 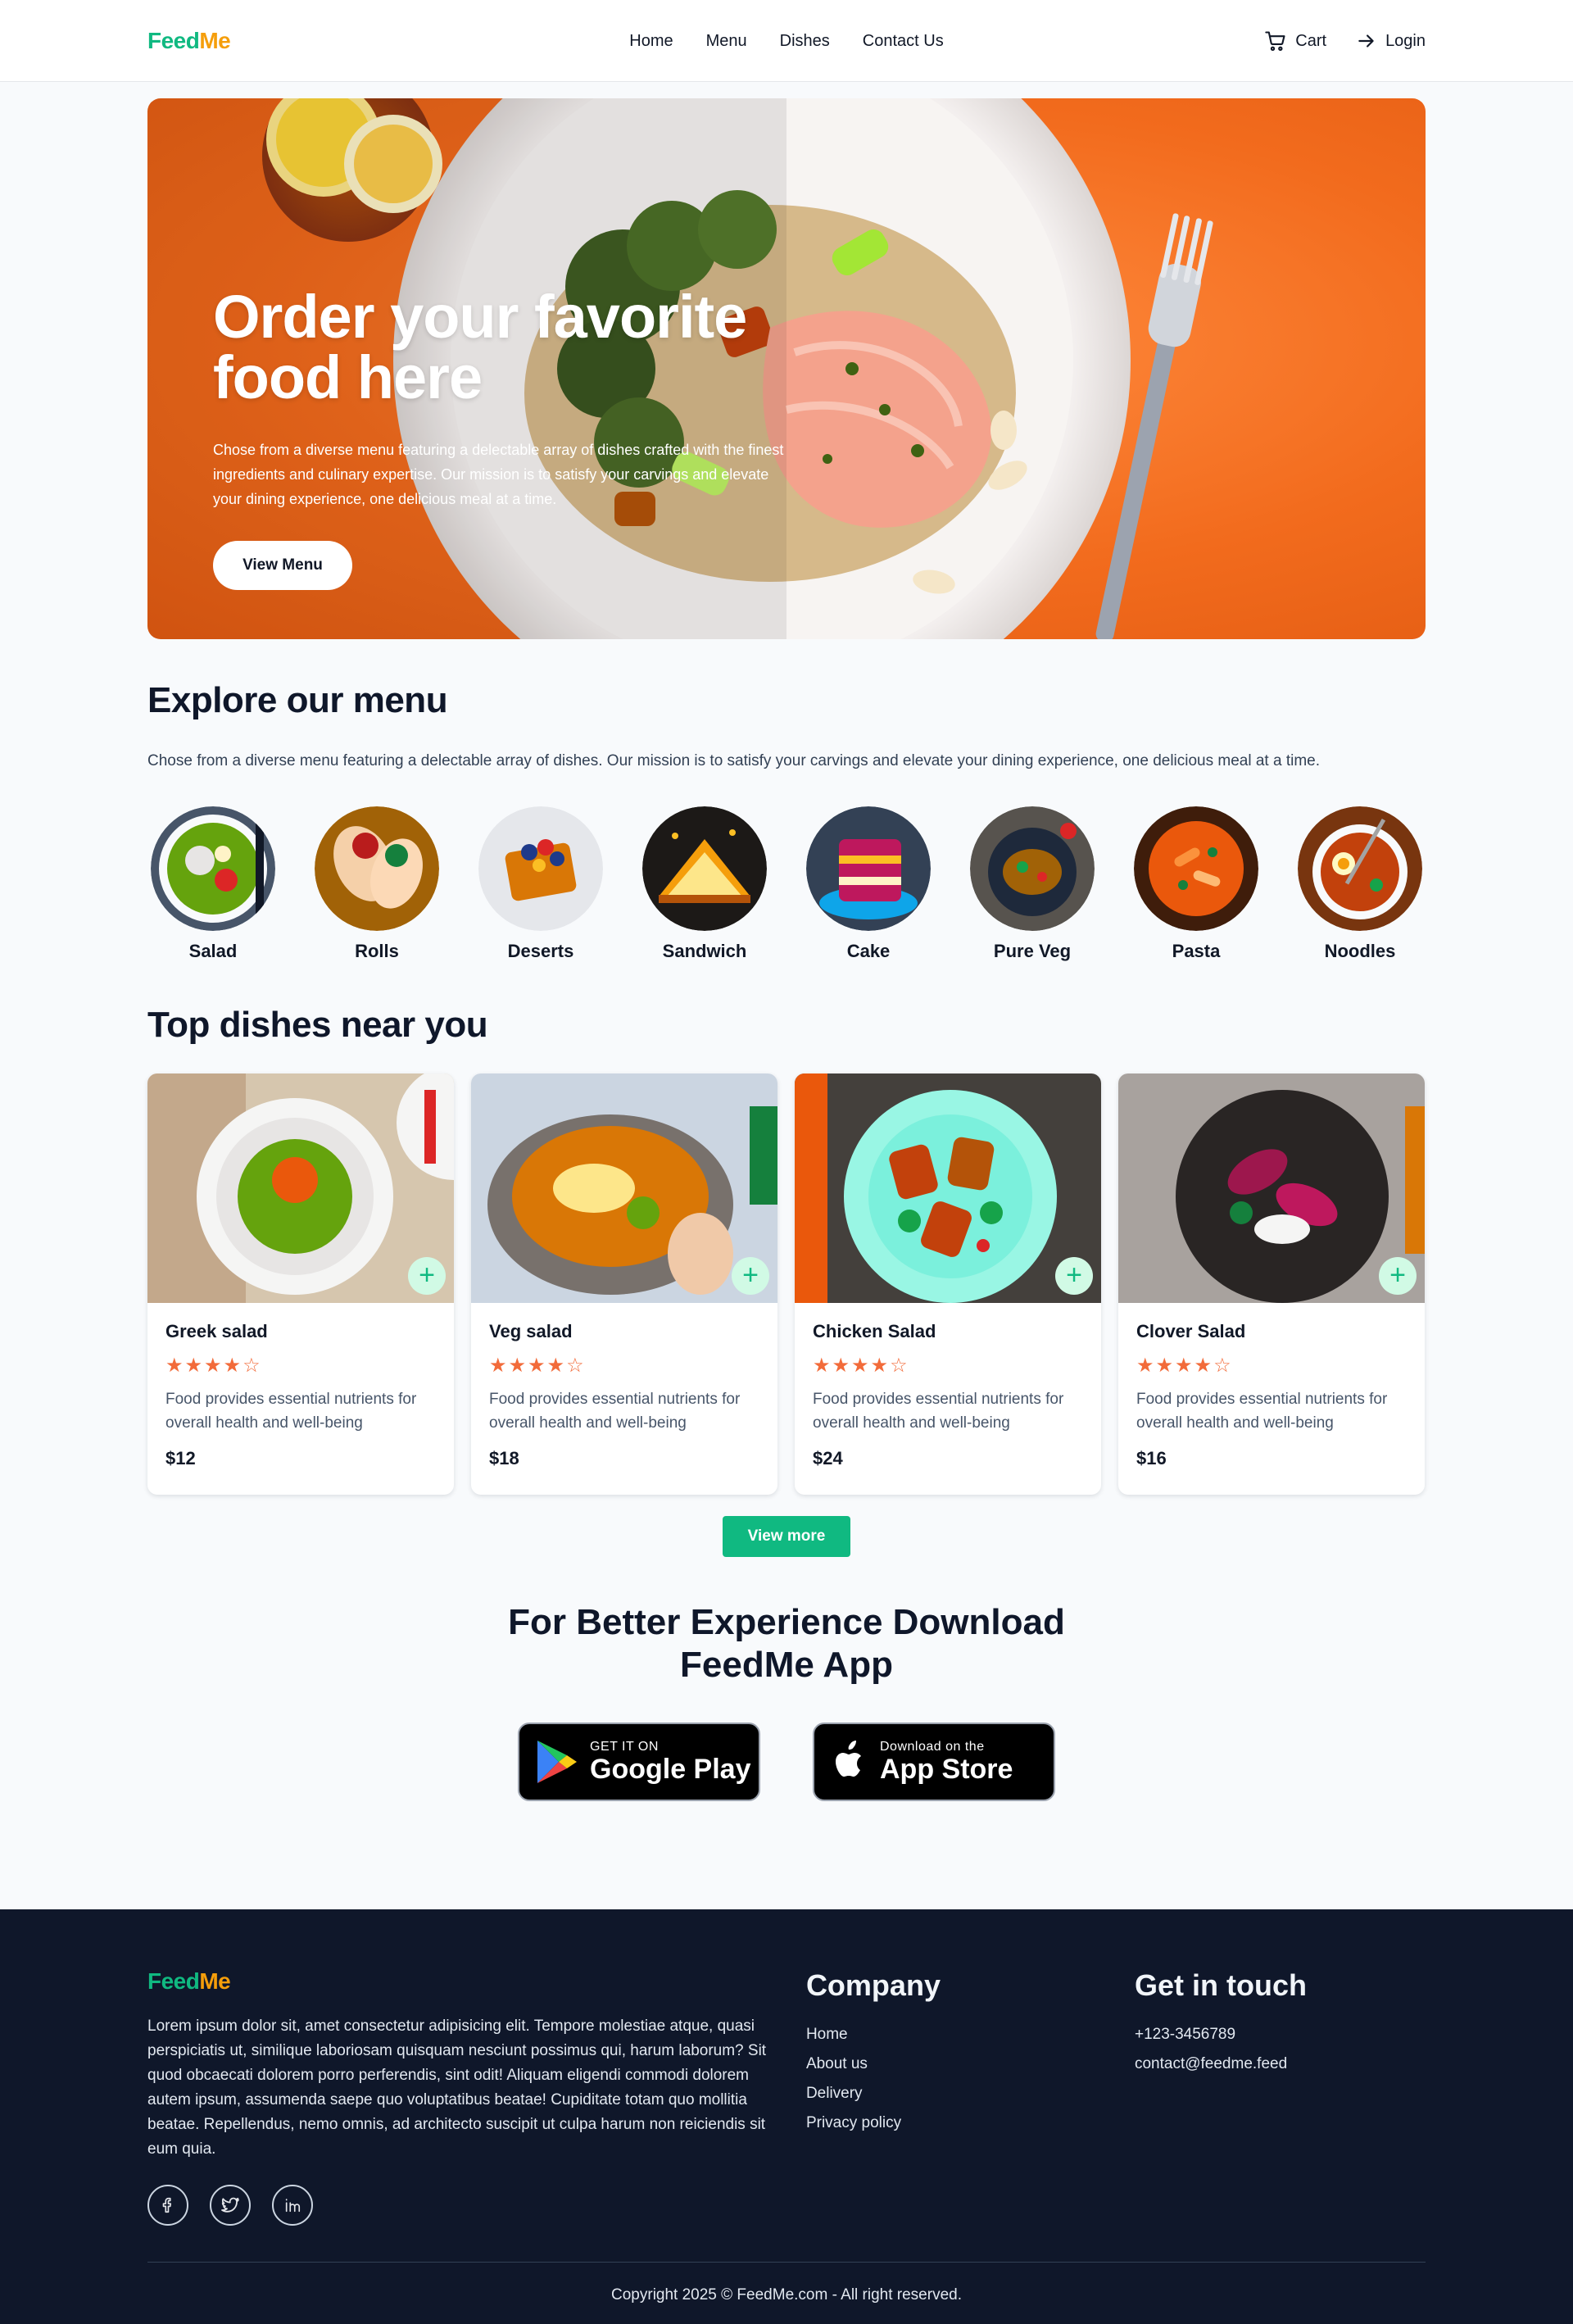 I want to click on login-button: Login, so click(x=1391, y=41).